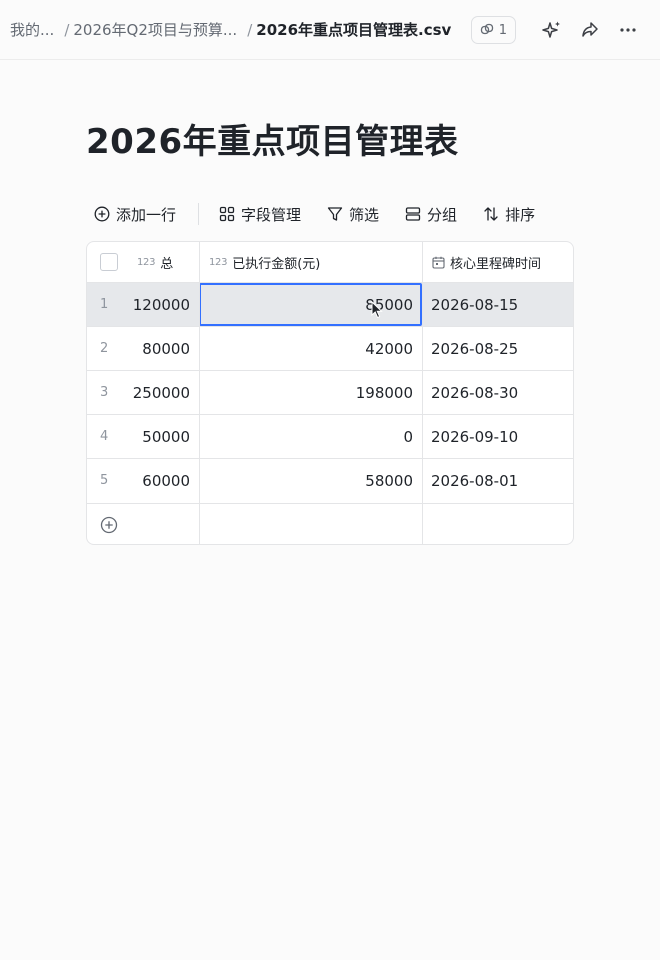 The image size is (660, 960). I want to click on table-row: 1 120000 85000 2026-08-15, so click(330, 305).